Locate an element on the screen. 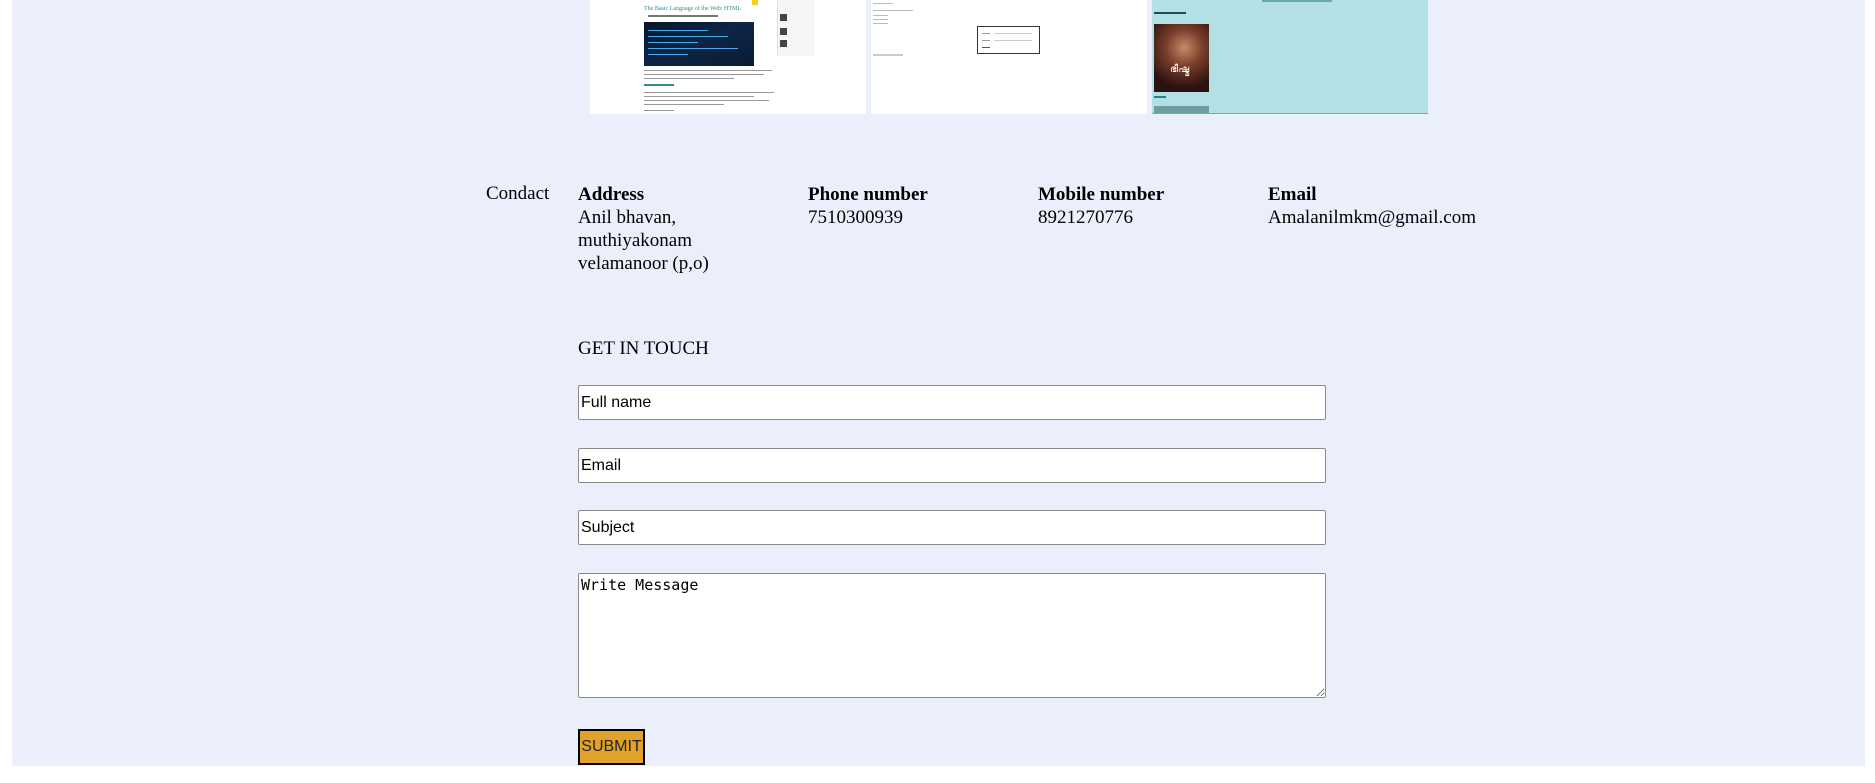 The image size is (1875, 783). thumbnail-link is located at coordinates (1160, 97).